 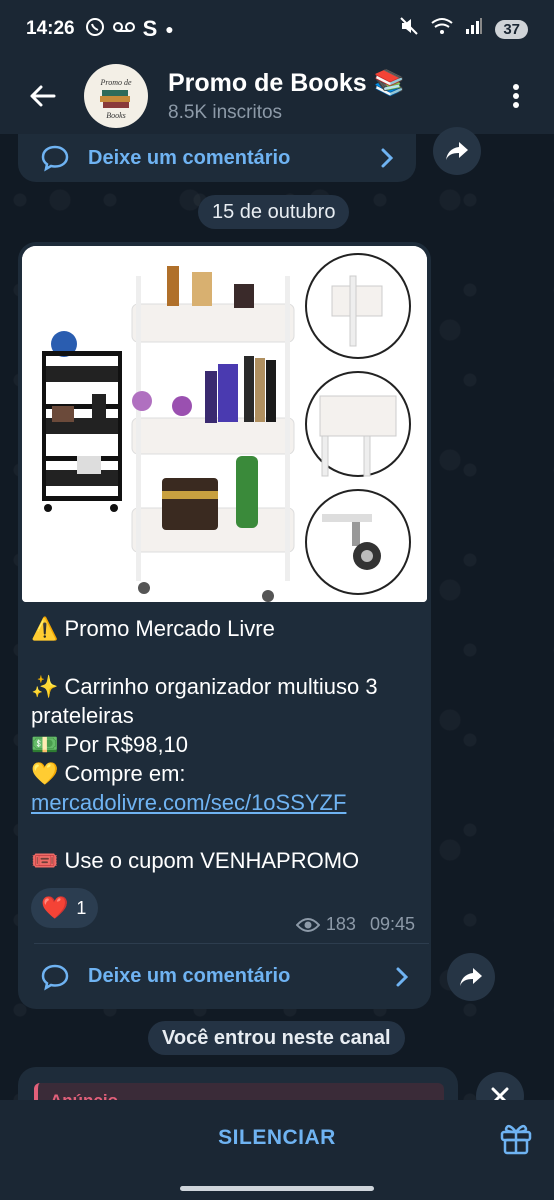 I want to click on svg-text: Promo de, so click(x=115, y=82).